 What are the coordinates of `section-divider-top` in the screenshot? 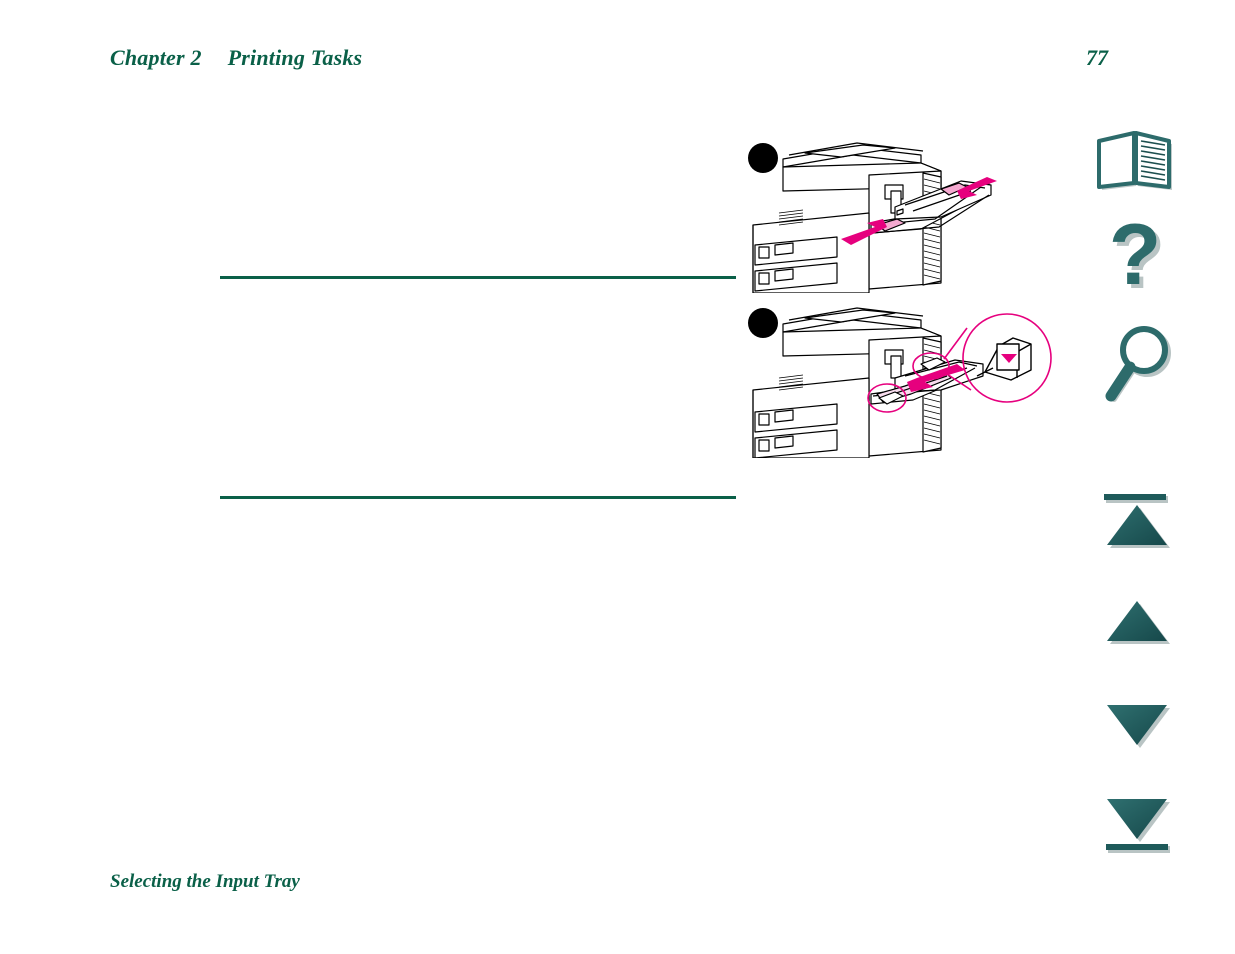 It's located at (478, 277).